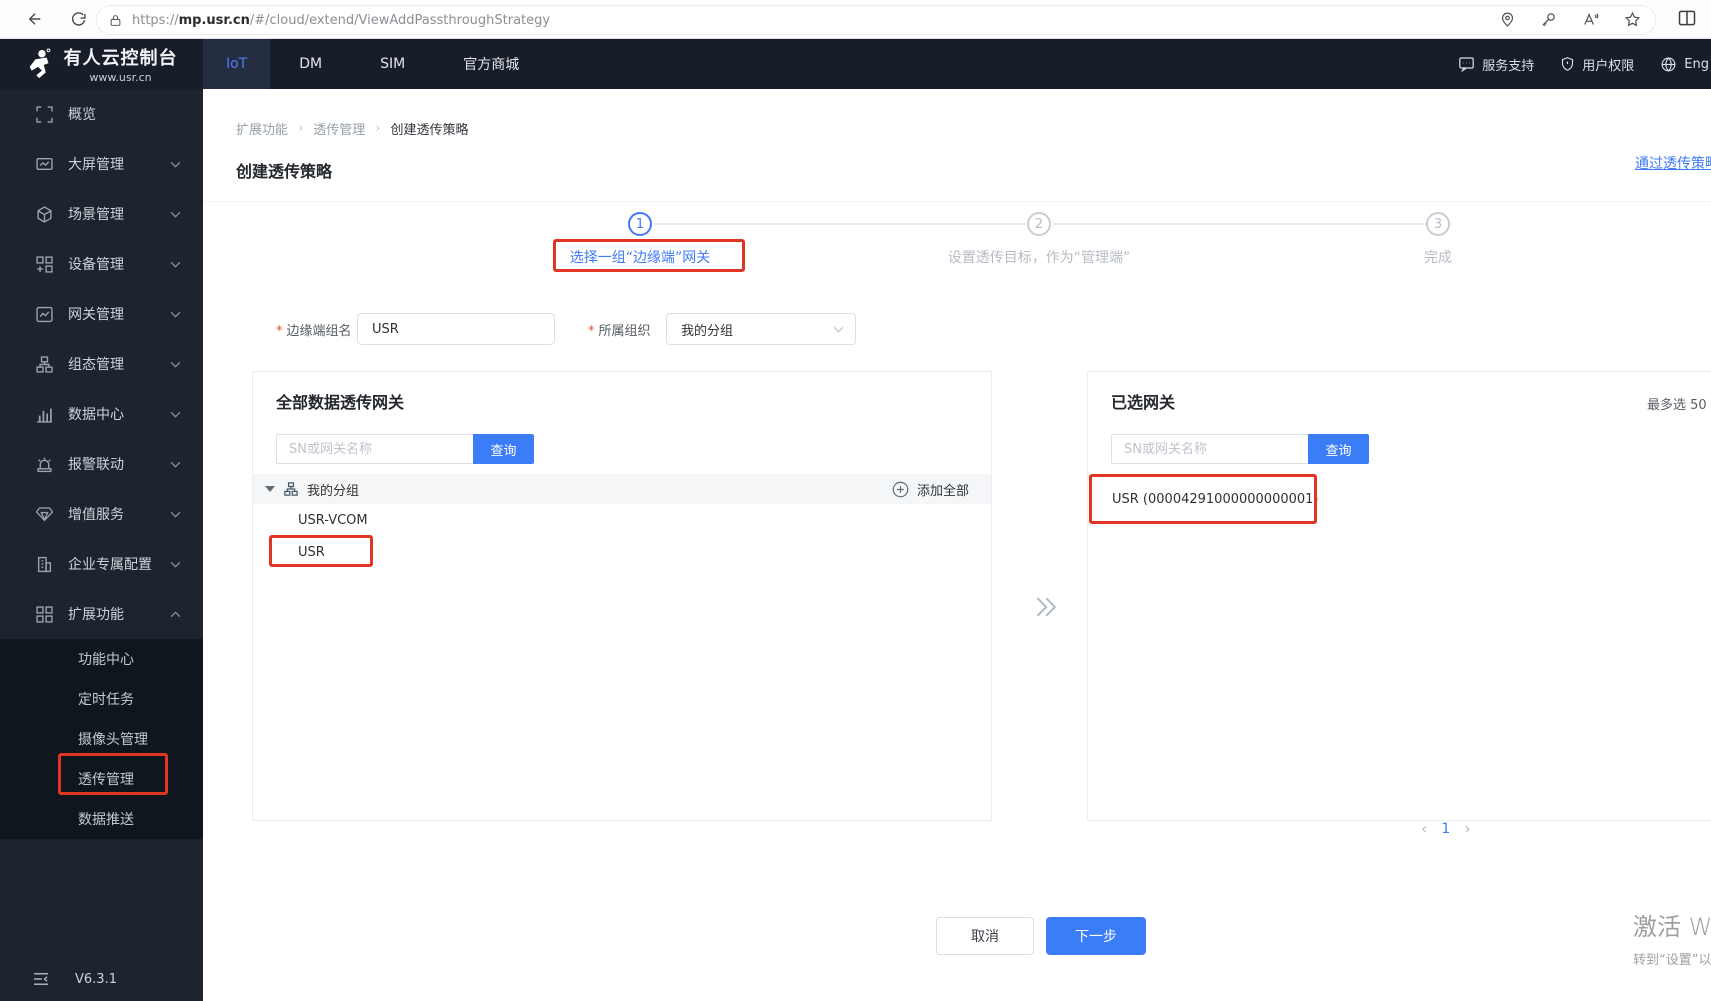  What do you see at coordinates (175, 614) in the screenshot?
I see `chevron-up-icon` at bounding box center [175, 614].